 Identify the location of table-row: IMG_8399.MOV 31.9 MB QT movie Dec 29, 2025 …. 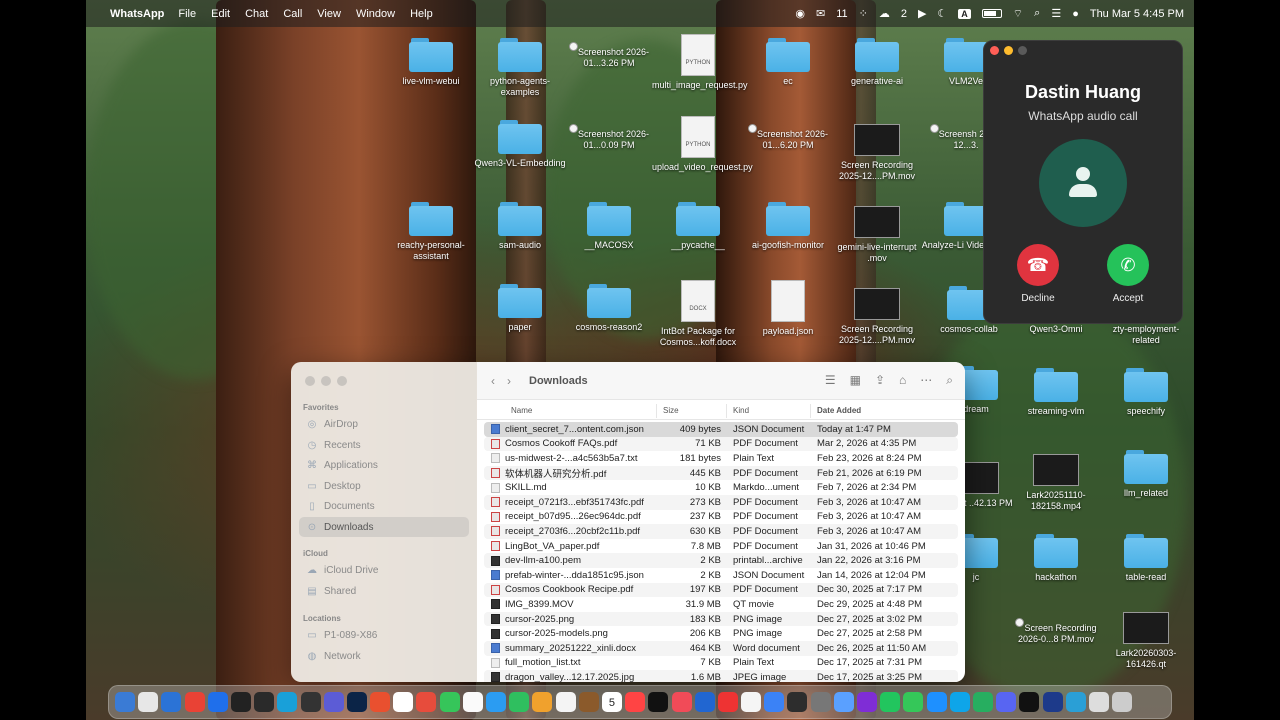
(721, 604).